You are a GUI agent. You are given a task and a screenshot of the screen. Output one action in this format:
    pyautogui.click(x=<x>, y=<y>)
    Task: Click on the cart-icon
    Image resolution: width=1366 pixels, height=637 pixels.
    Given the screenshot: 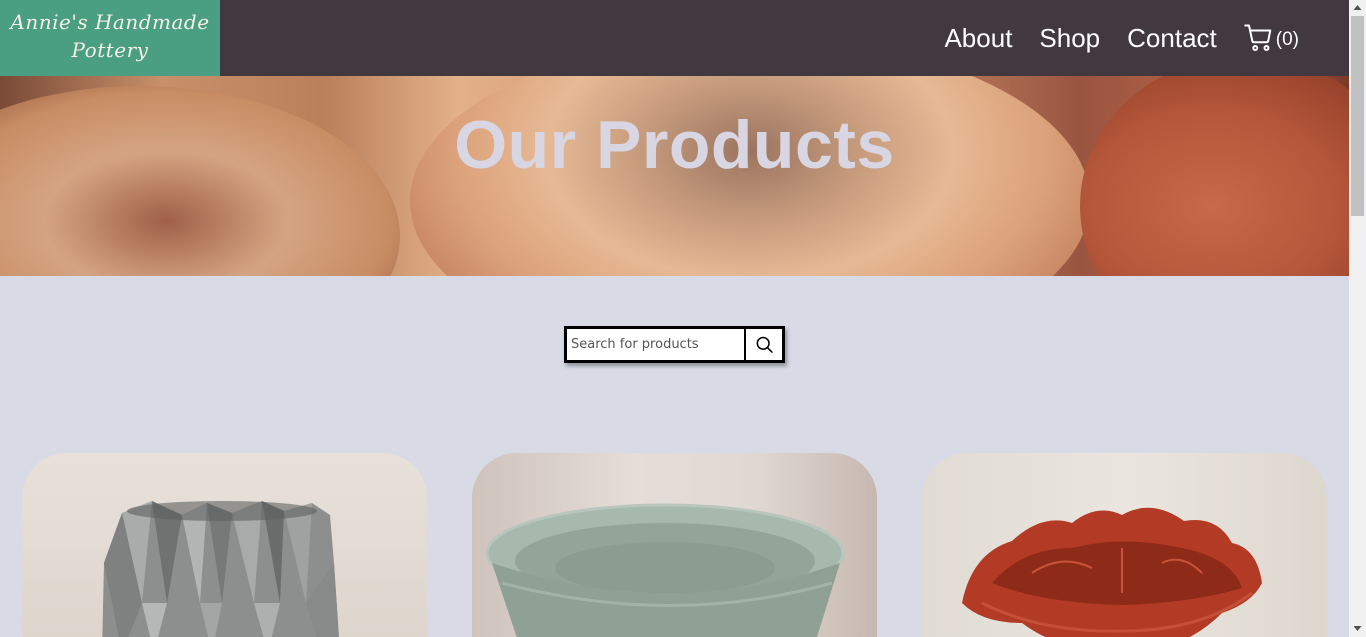 What is the action you would take?
    pyautogui.click(x=1258, y=37)
    